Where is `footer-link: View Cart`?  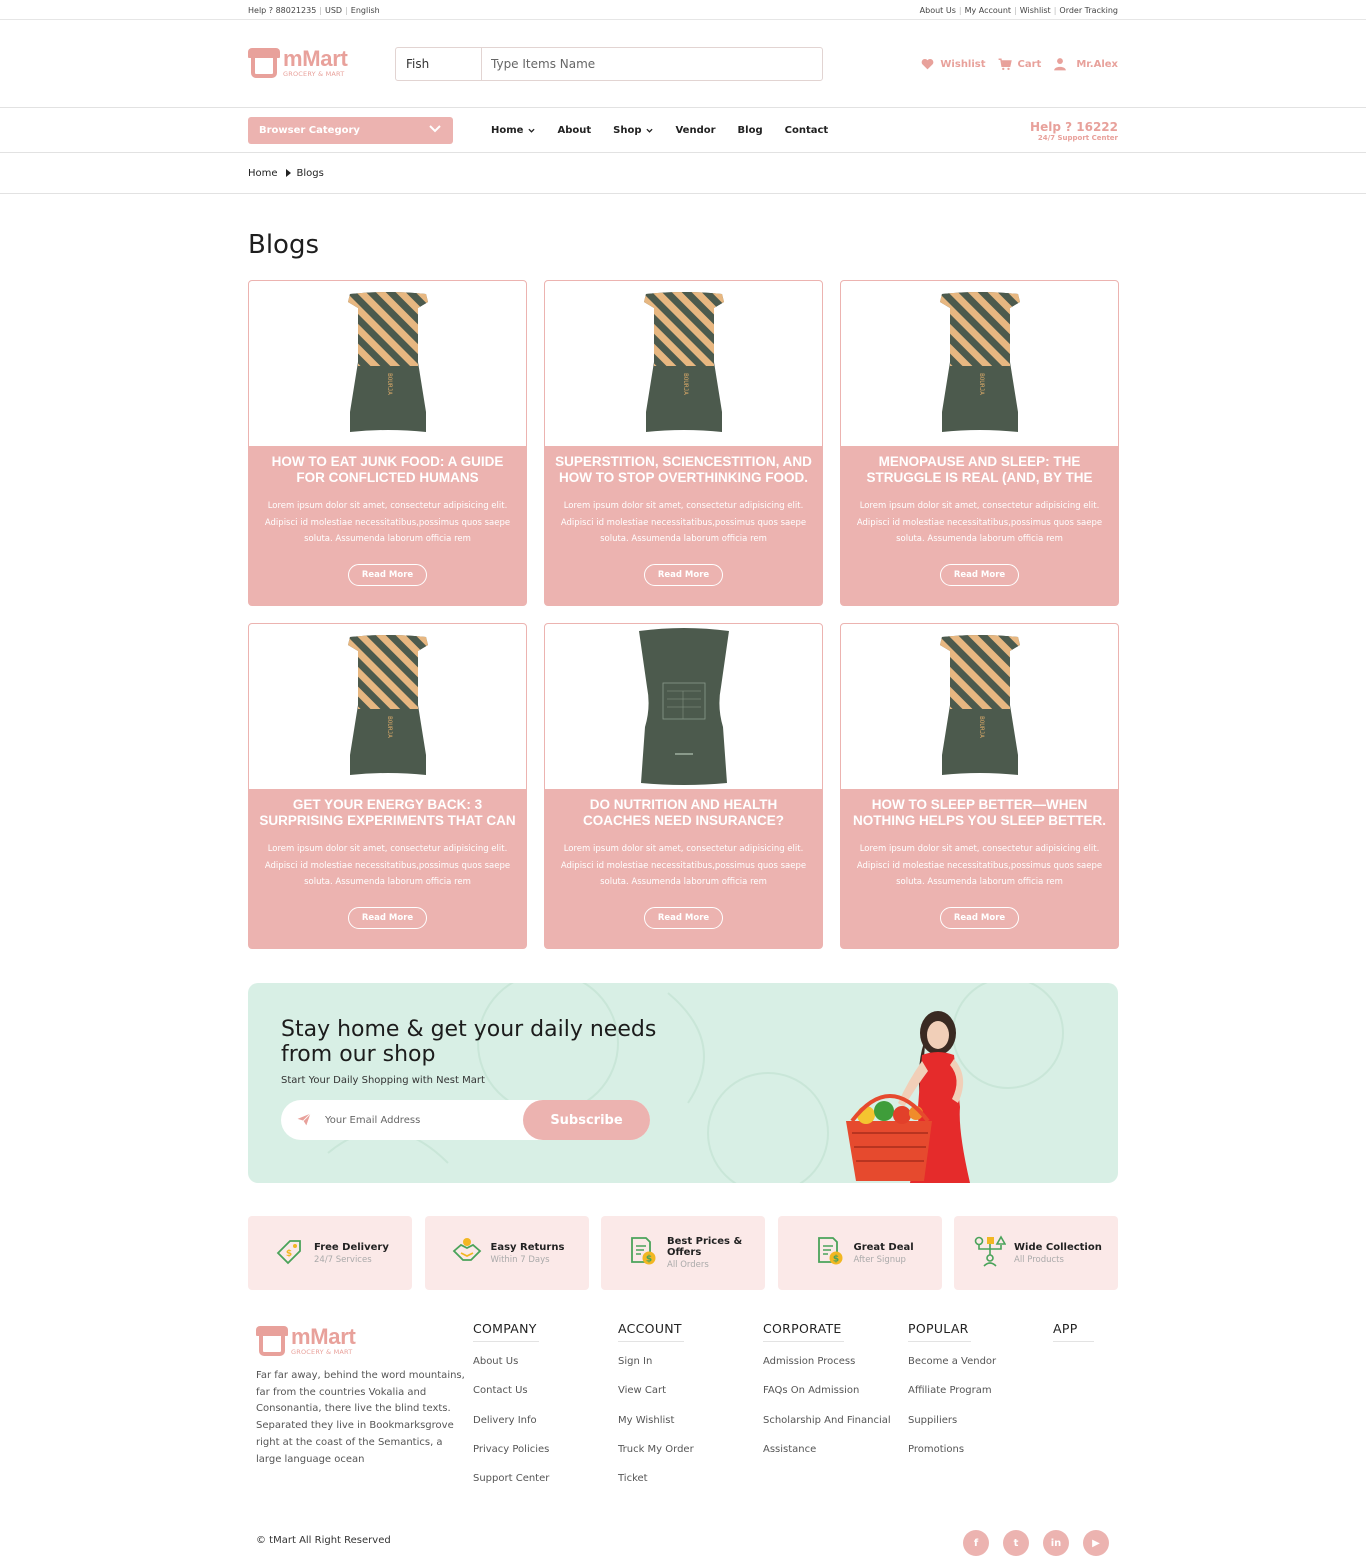
footer-link: View Cart is located at coordinates (690, 1395).